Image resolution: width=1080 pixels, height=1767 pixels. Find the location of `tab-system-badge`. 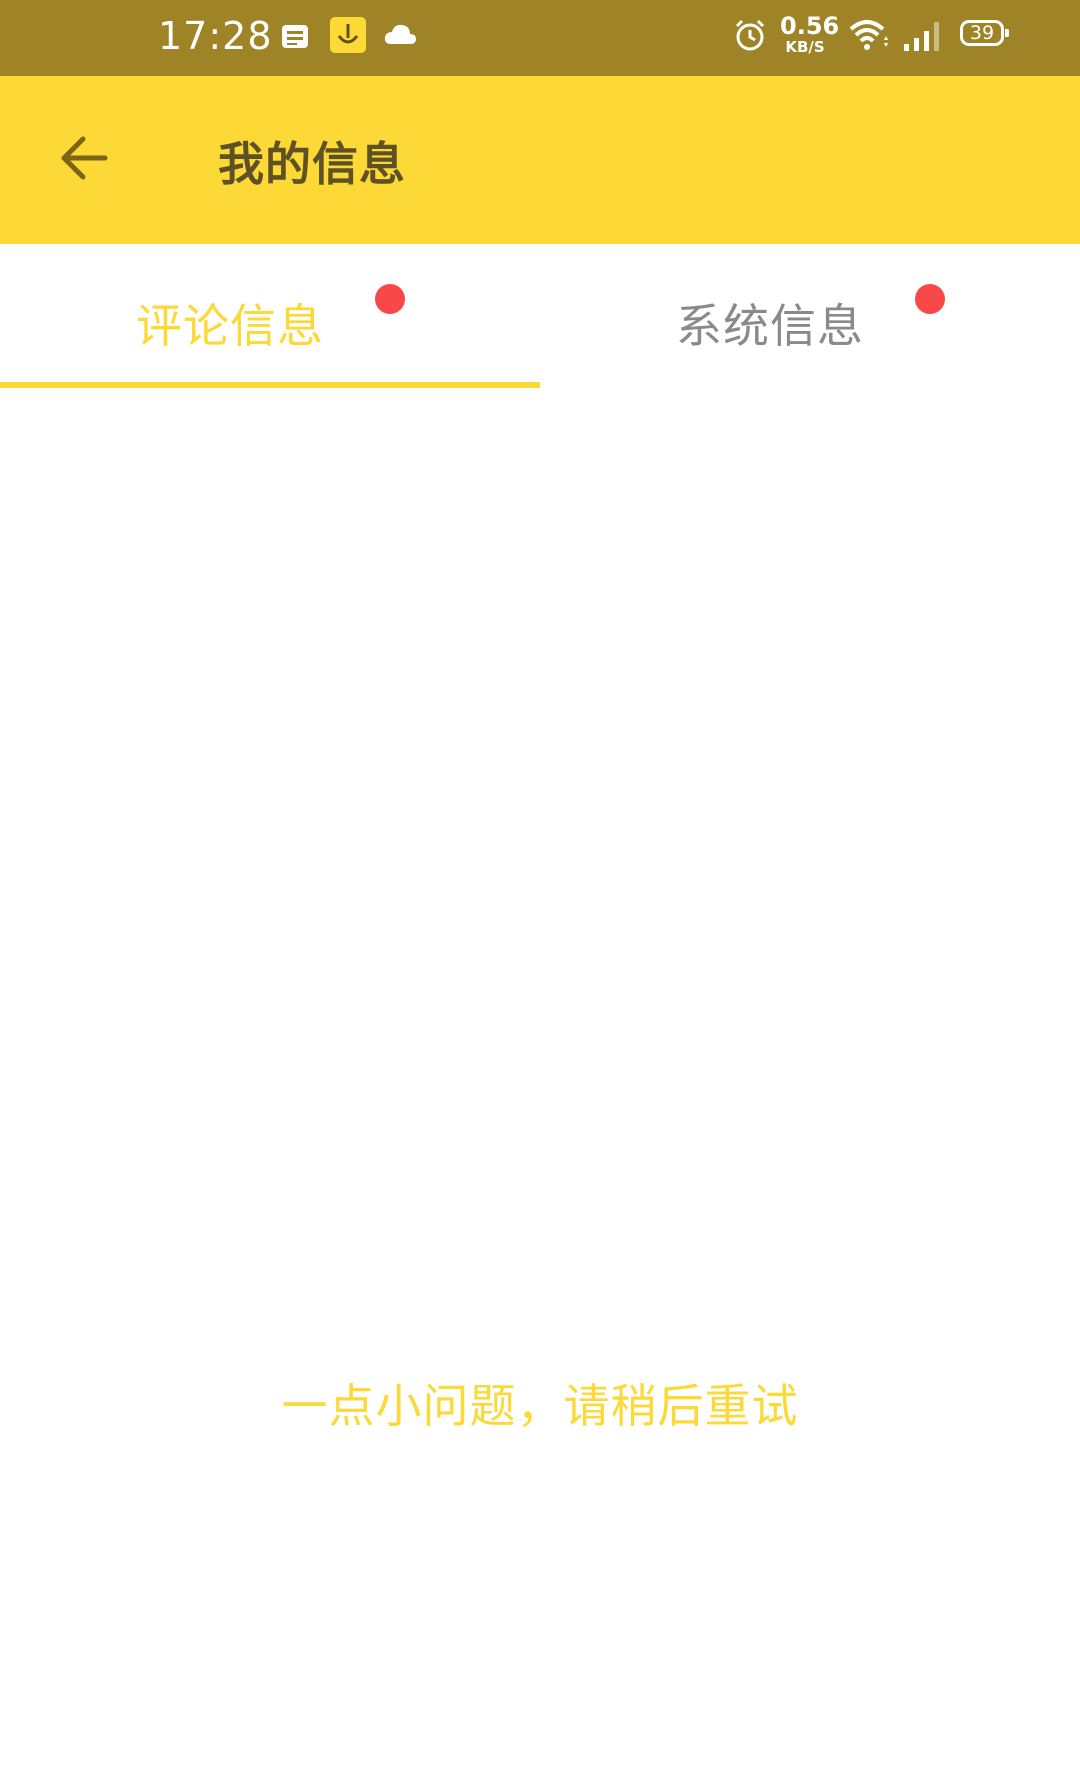

tab-system-badge is located at coordinates (930, 299).